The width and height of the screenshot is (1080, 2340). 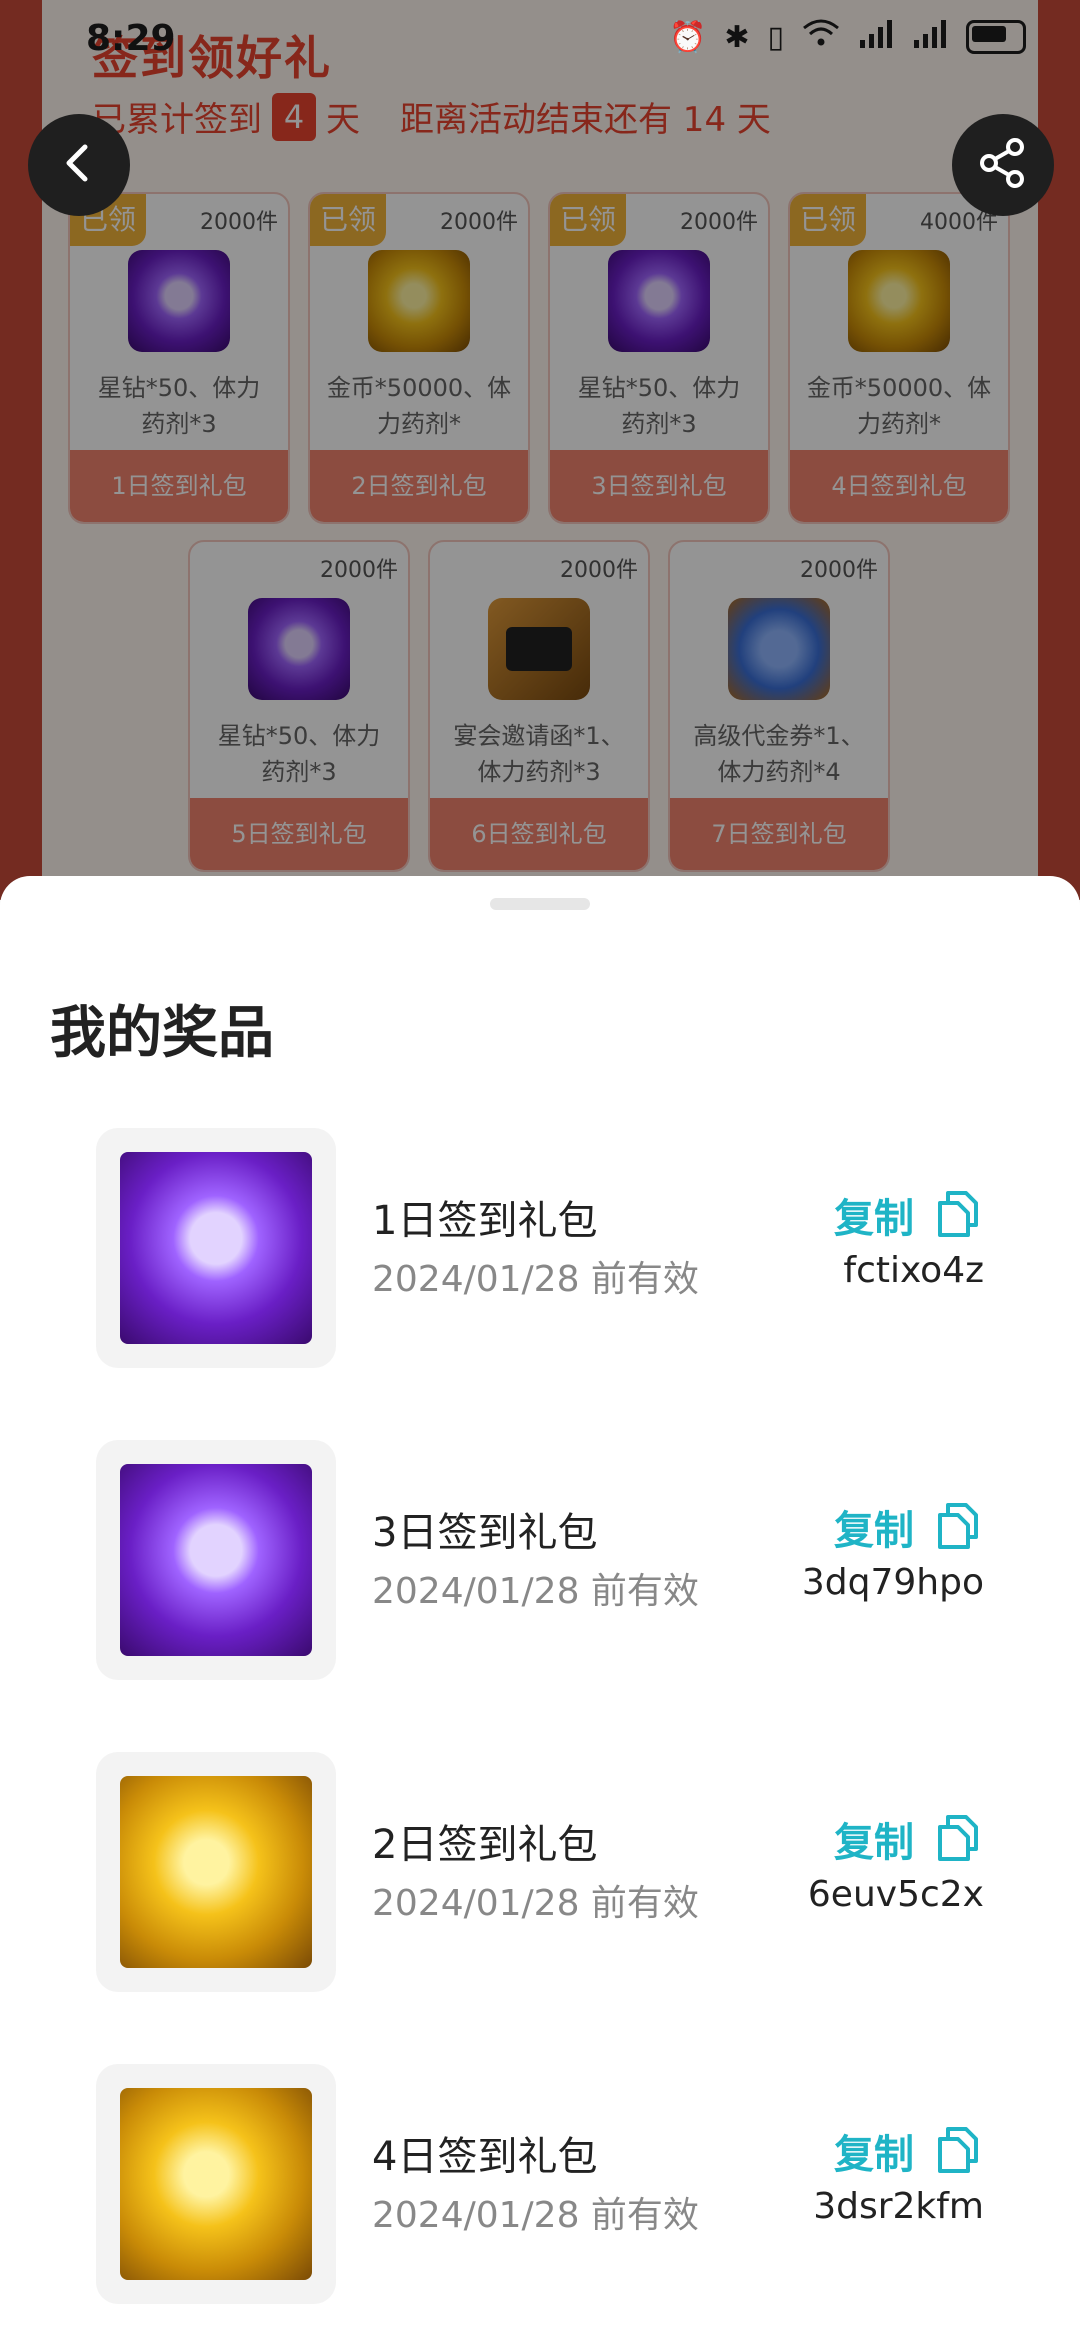 I want to click on wifi-icon, so click(x=821, y=37).